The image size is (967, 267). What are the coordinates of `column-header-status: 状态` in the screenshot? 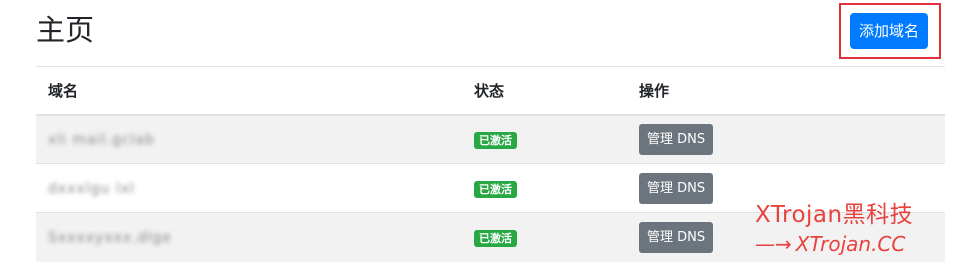 It's located at (489, 90).